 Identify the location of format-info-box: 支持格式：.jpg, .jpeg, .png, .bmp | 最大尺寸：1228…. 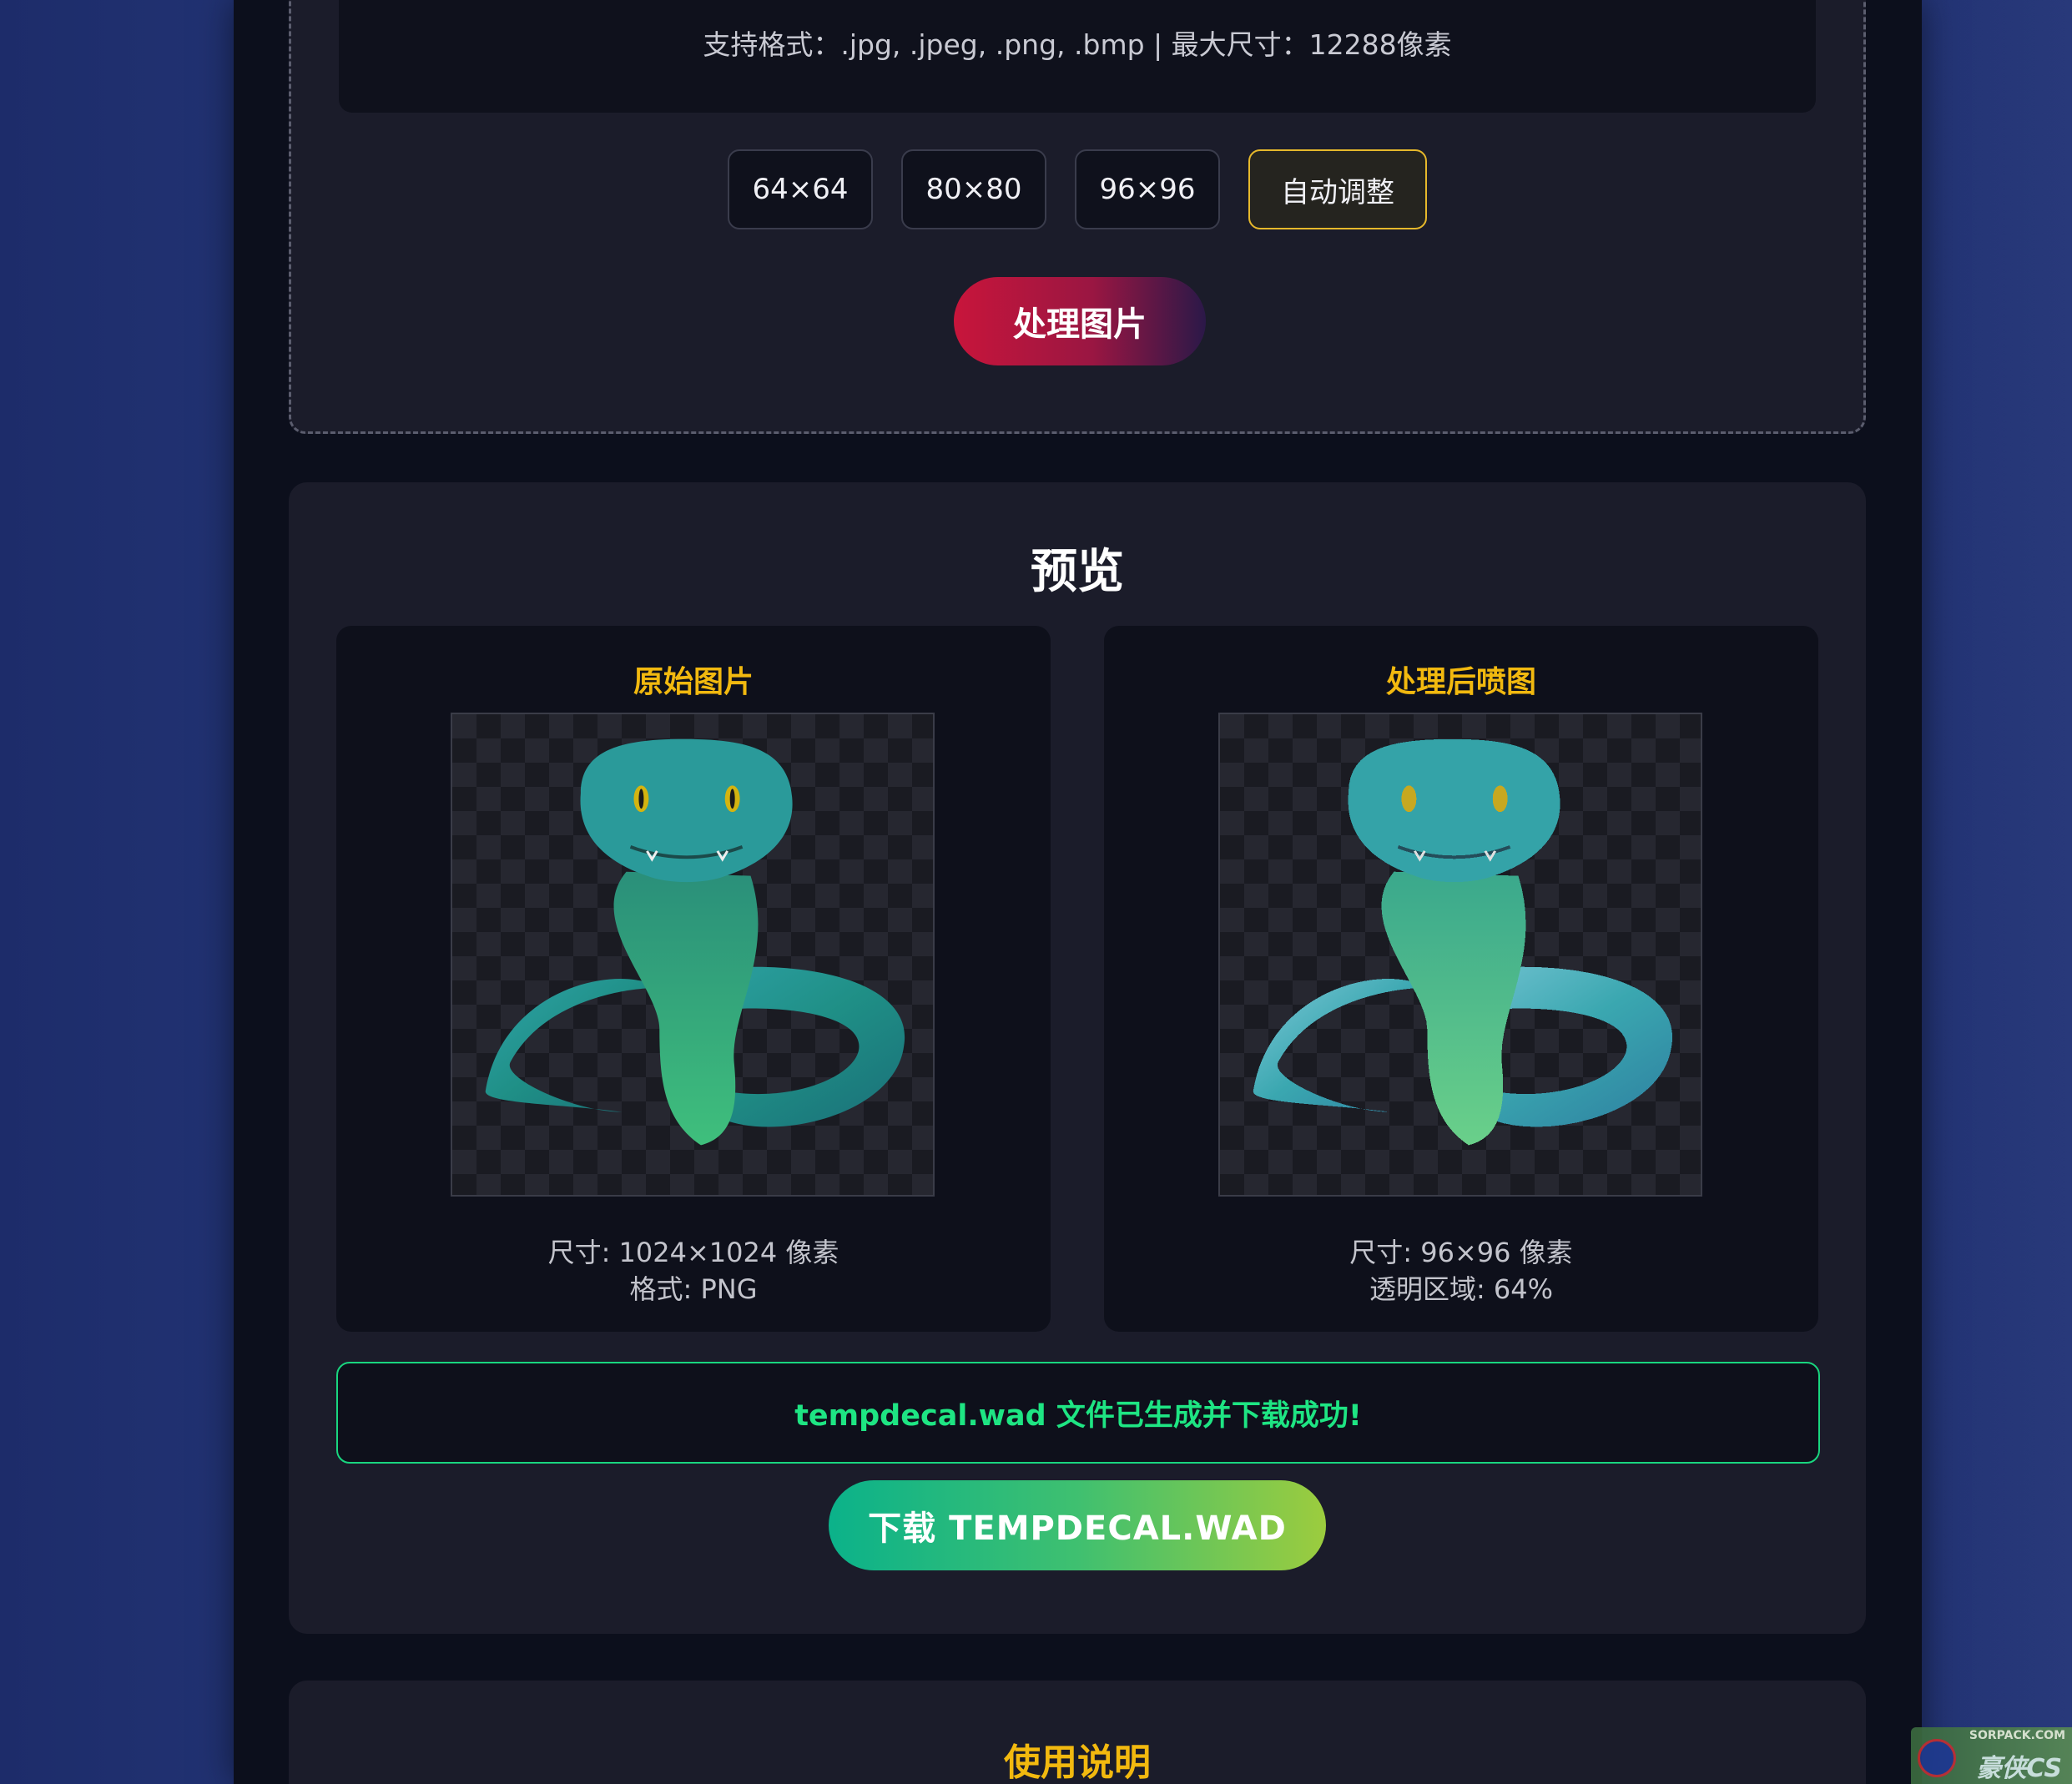
(1077, 56).